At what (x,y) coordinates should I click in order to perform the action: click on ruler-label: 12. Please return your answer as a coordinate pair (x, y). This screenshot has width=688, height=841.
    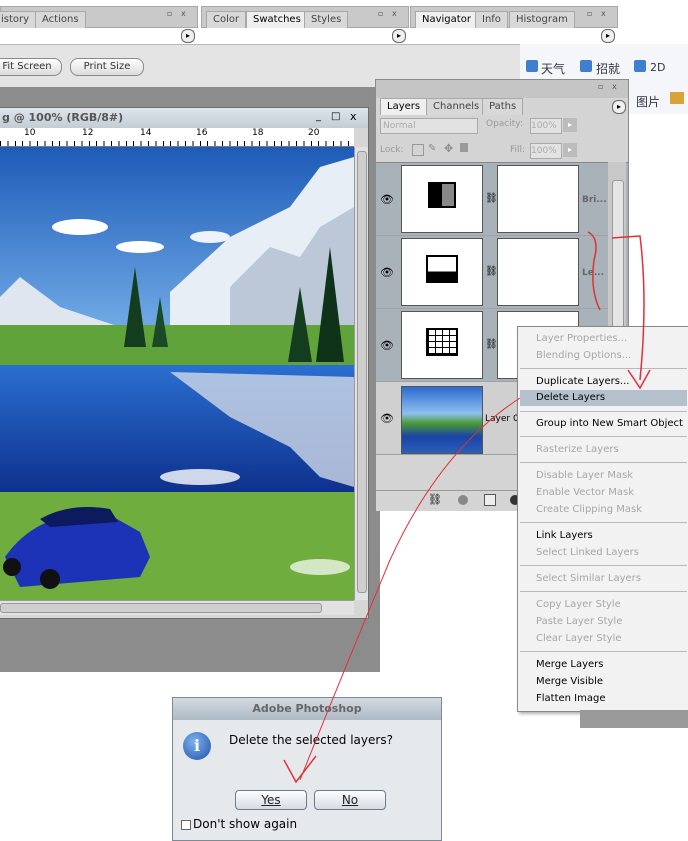
    Looking at the image, I should click on (88, 133).